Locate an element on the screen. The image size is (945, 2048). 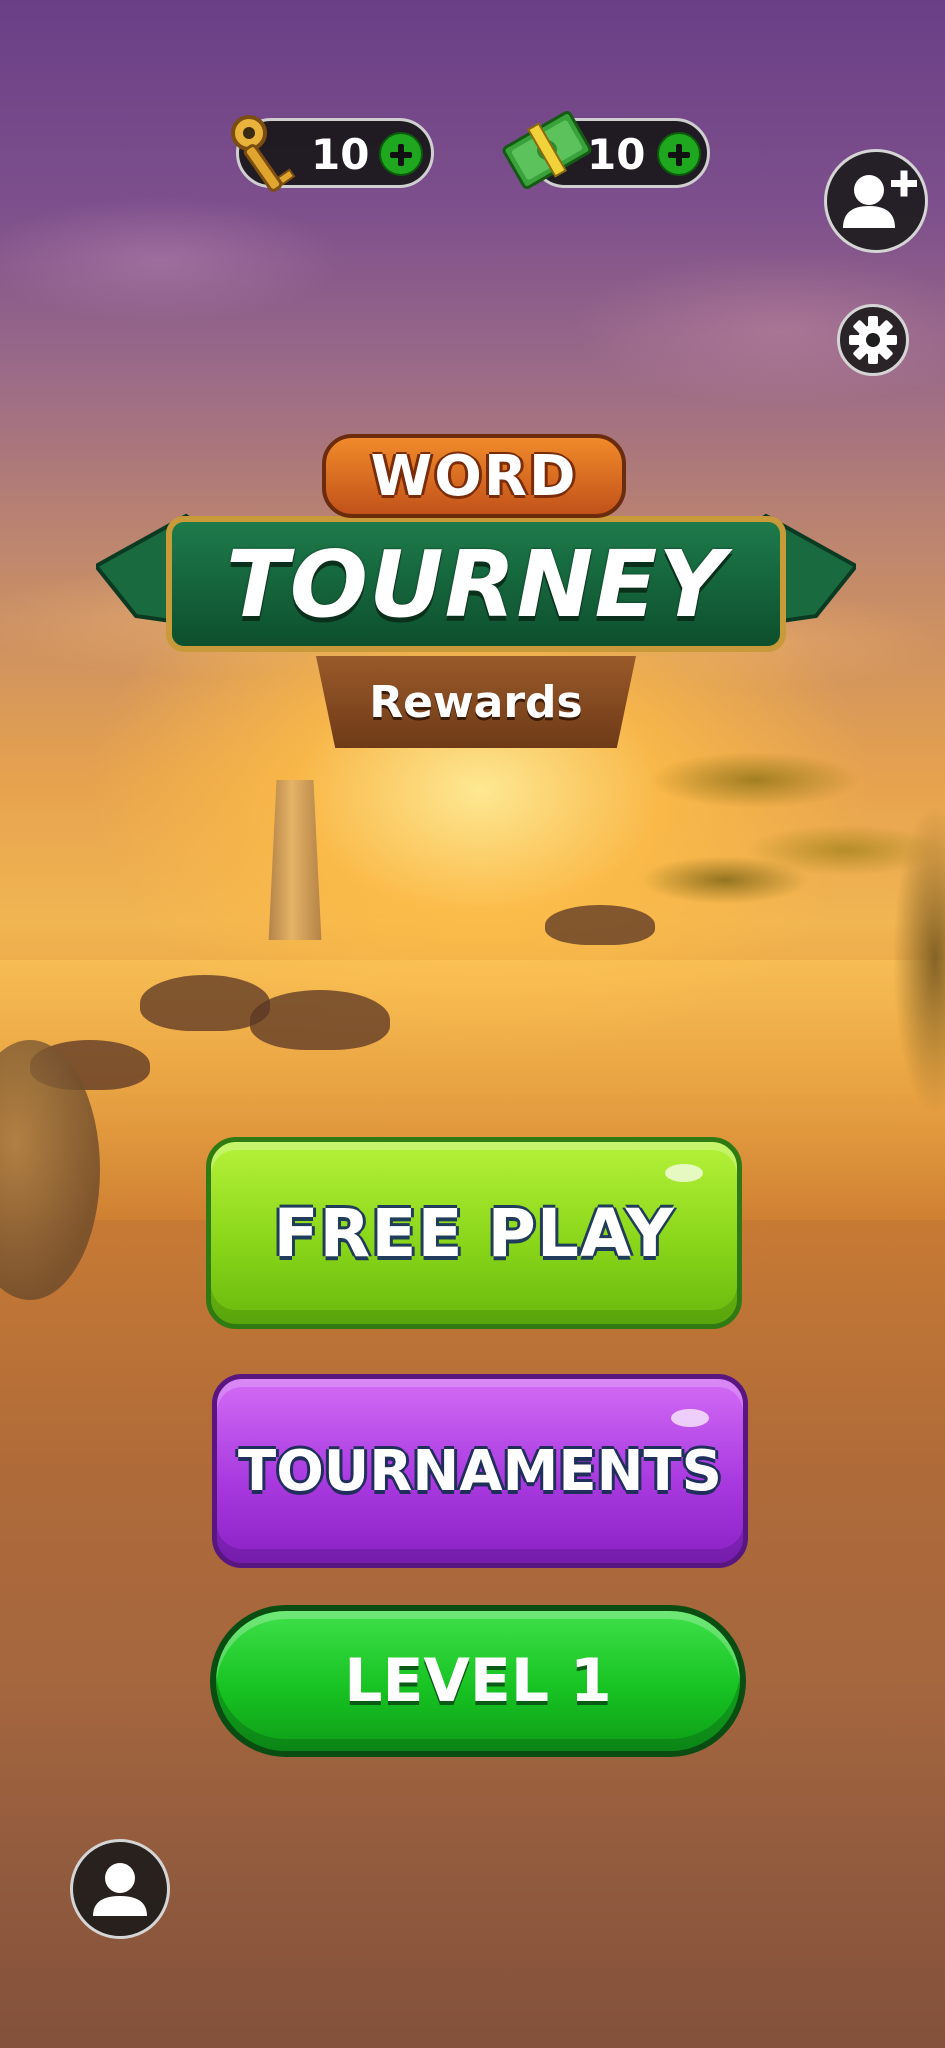
gear-icon is located at coordinates (873, 340).